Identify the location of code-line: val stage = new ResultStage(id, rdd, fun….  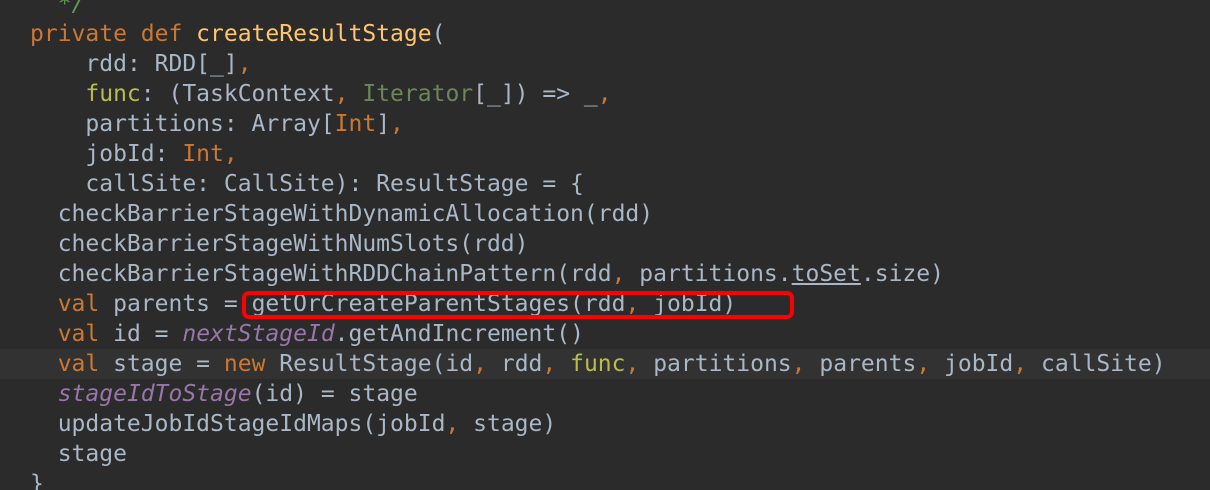
(605, 364).